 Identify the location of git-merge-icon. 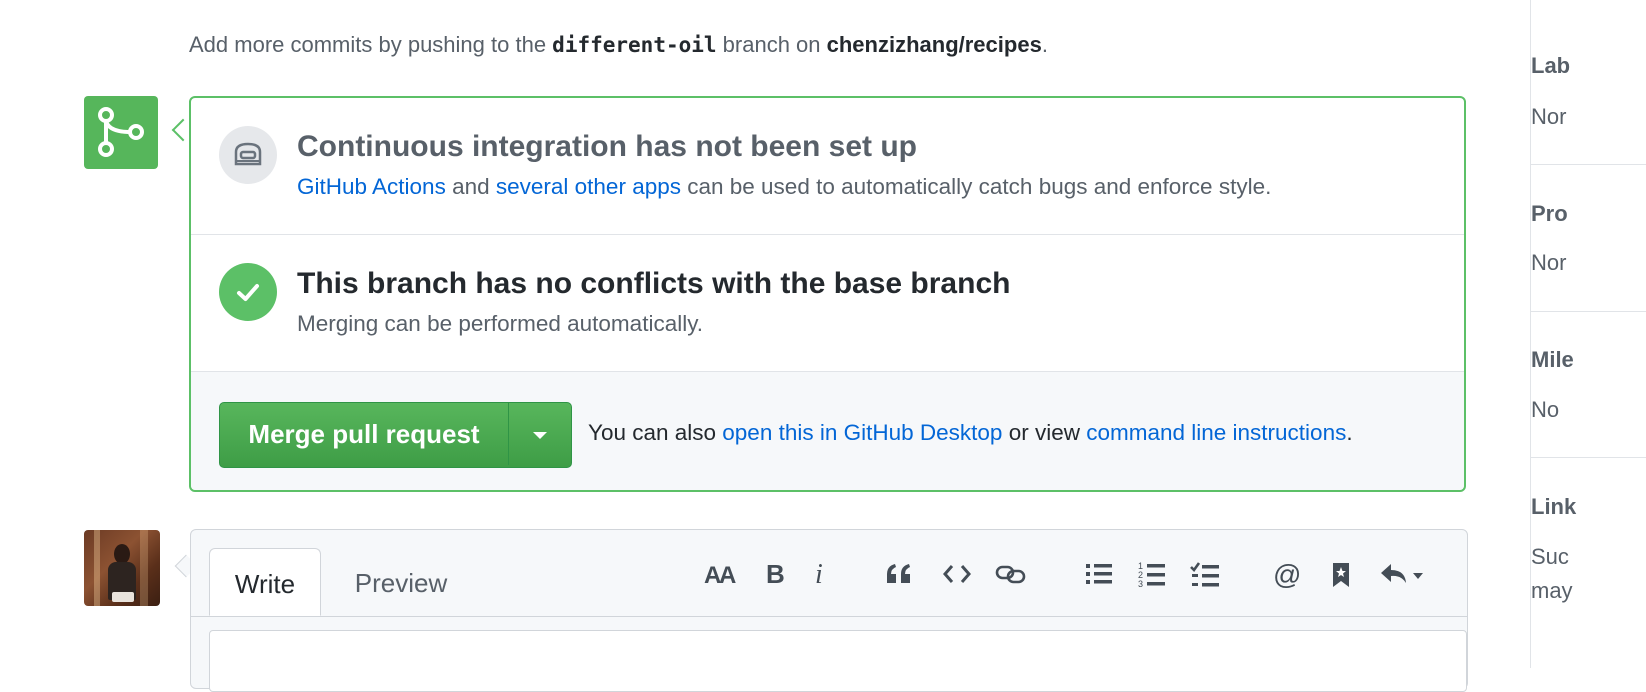
(121, 132).